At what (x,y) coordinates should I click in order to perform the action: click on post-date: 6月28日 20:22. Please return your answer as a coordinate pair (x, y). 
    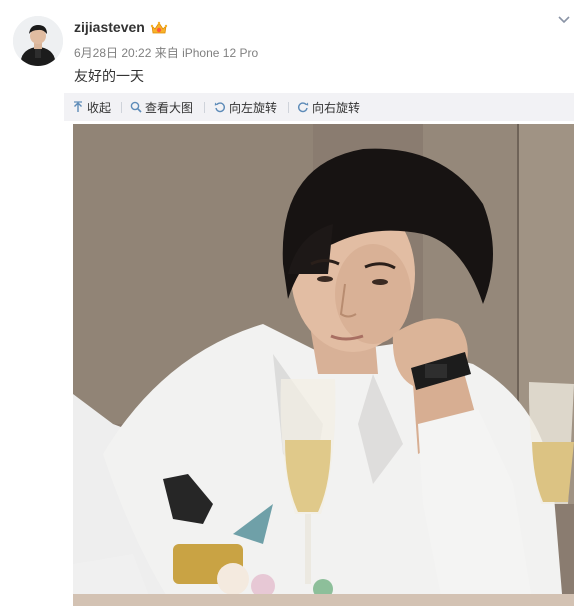
    Looking at the image, I should click on (112, 53).